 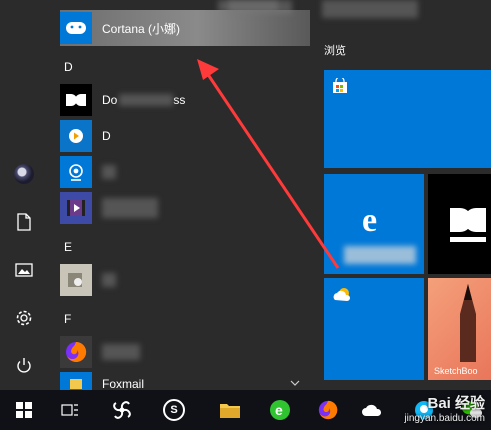 I want to click on task-view-button, so click(x=70, y=410).